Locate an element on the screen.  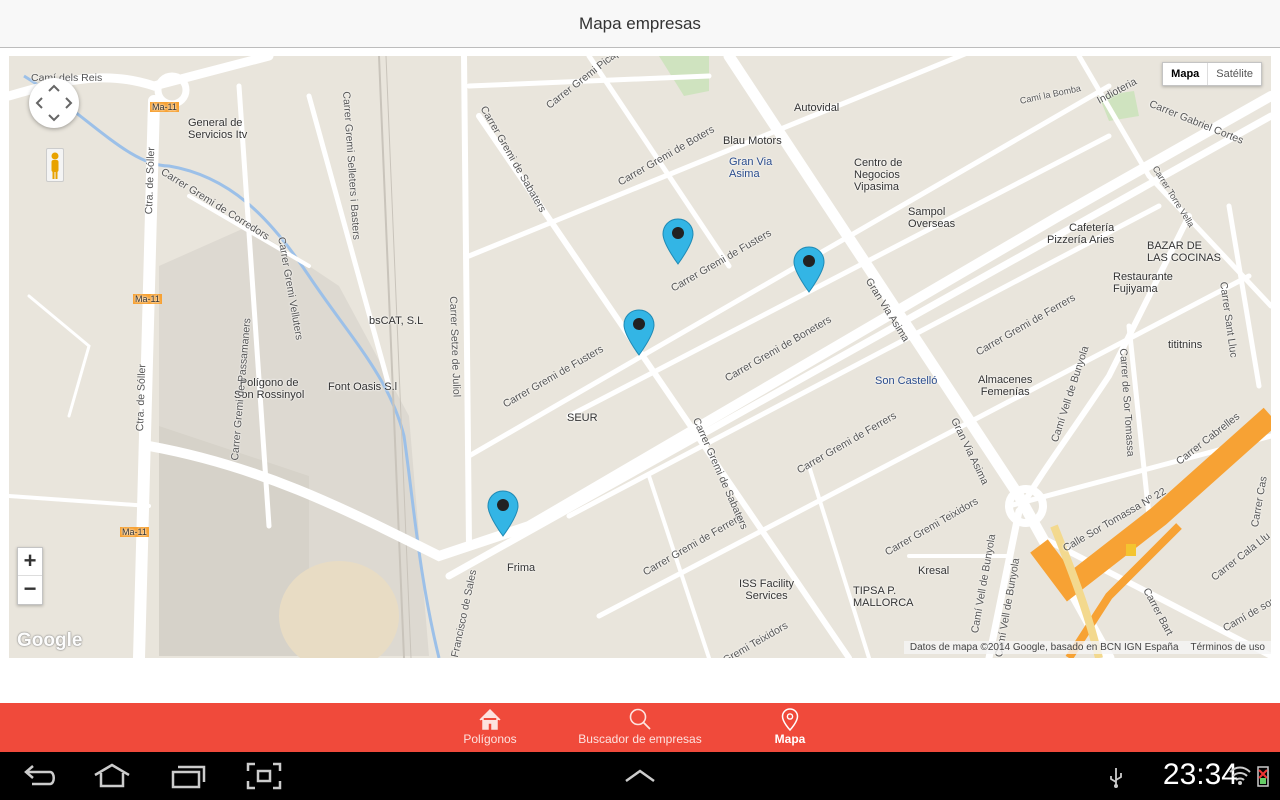
place-label: Centro de Negocios Vipasima is located at coordinates (878, 175).